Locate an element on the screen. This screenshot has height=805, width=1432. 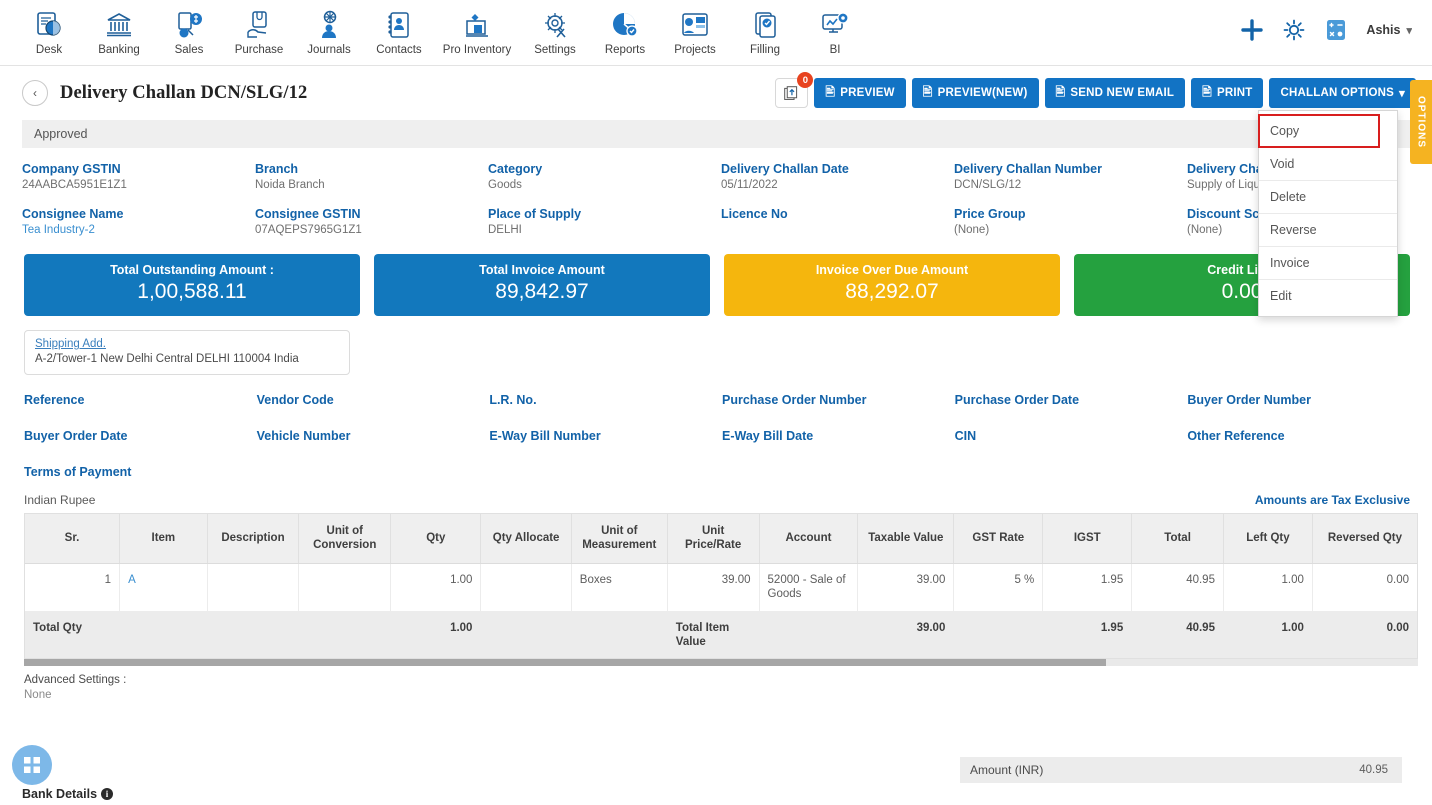
field-label: Delivery Challan Date is located at coordinates (785, 169).